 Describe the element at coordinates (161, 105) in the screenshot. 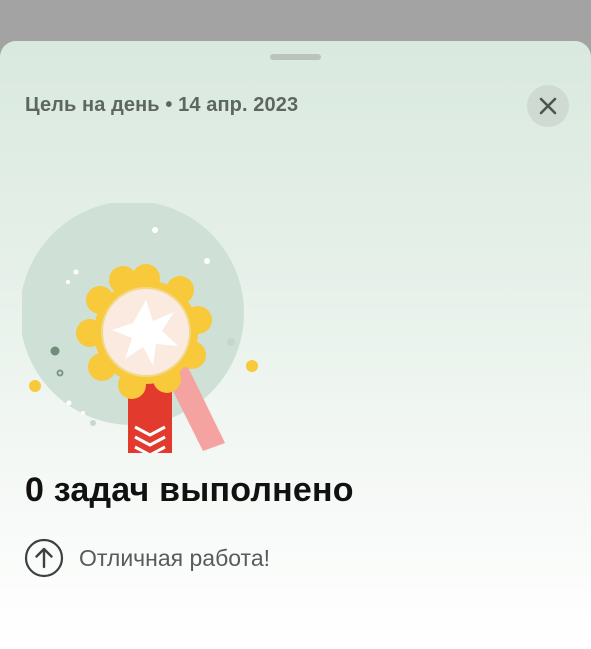

I see `goal-date-subtitle: Цель на день • 14 апр. 2023` at that location.